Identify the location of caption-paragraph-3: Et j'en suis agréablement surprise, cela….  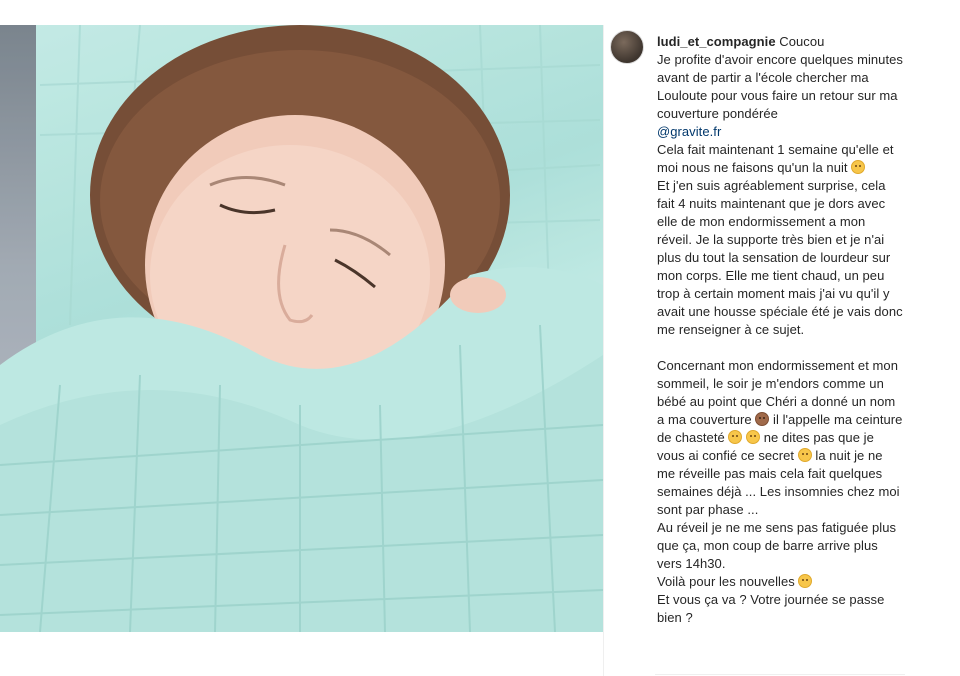
(780, 257).